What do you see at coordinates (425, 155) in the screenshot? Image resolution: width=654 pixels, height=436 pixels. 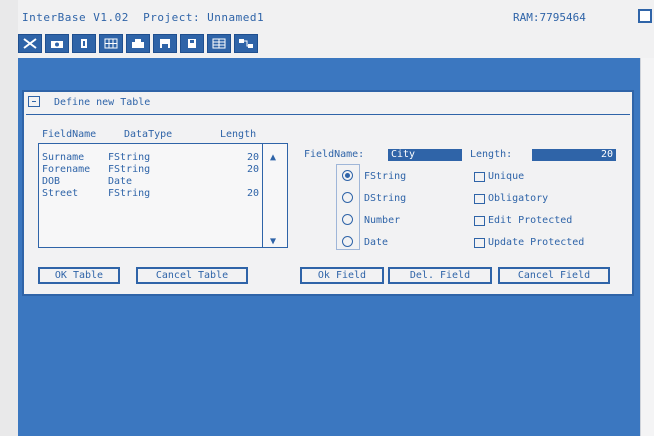 I see `fieldname-input: City` at bounding box center [425, 155].